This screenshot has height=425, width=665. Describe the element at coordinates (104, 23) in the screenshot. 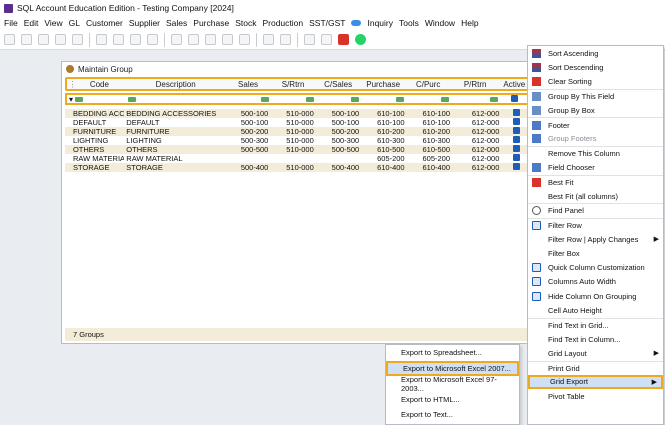

I see `menu-customer: Customer` at that location.